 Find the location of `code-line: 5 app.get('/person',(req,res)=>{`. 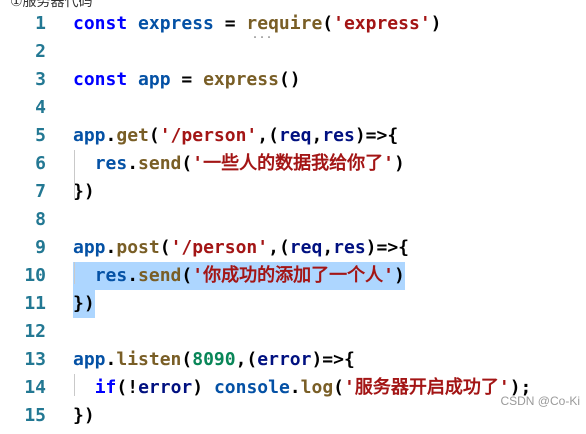

code-line: 5 app.get('/person',(req,res)=>{ is located at coordinates (293, 136).